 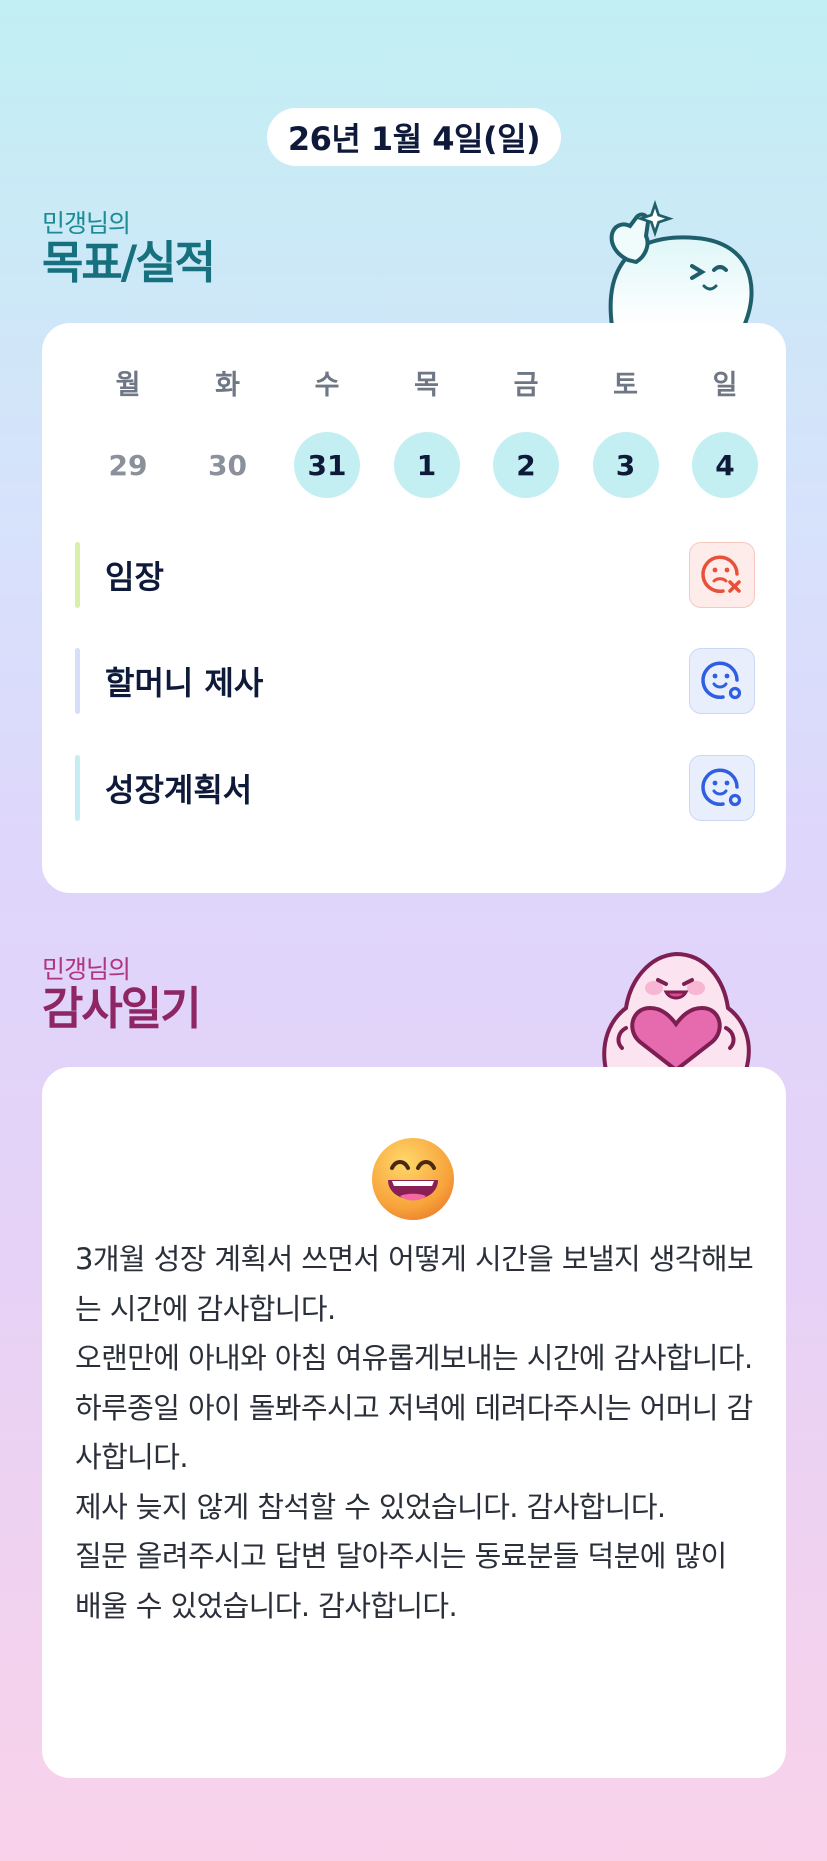 I want to click on date-cell: 29, so click(x=128, y=465).